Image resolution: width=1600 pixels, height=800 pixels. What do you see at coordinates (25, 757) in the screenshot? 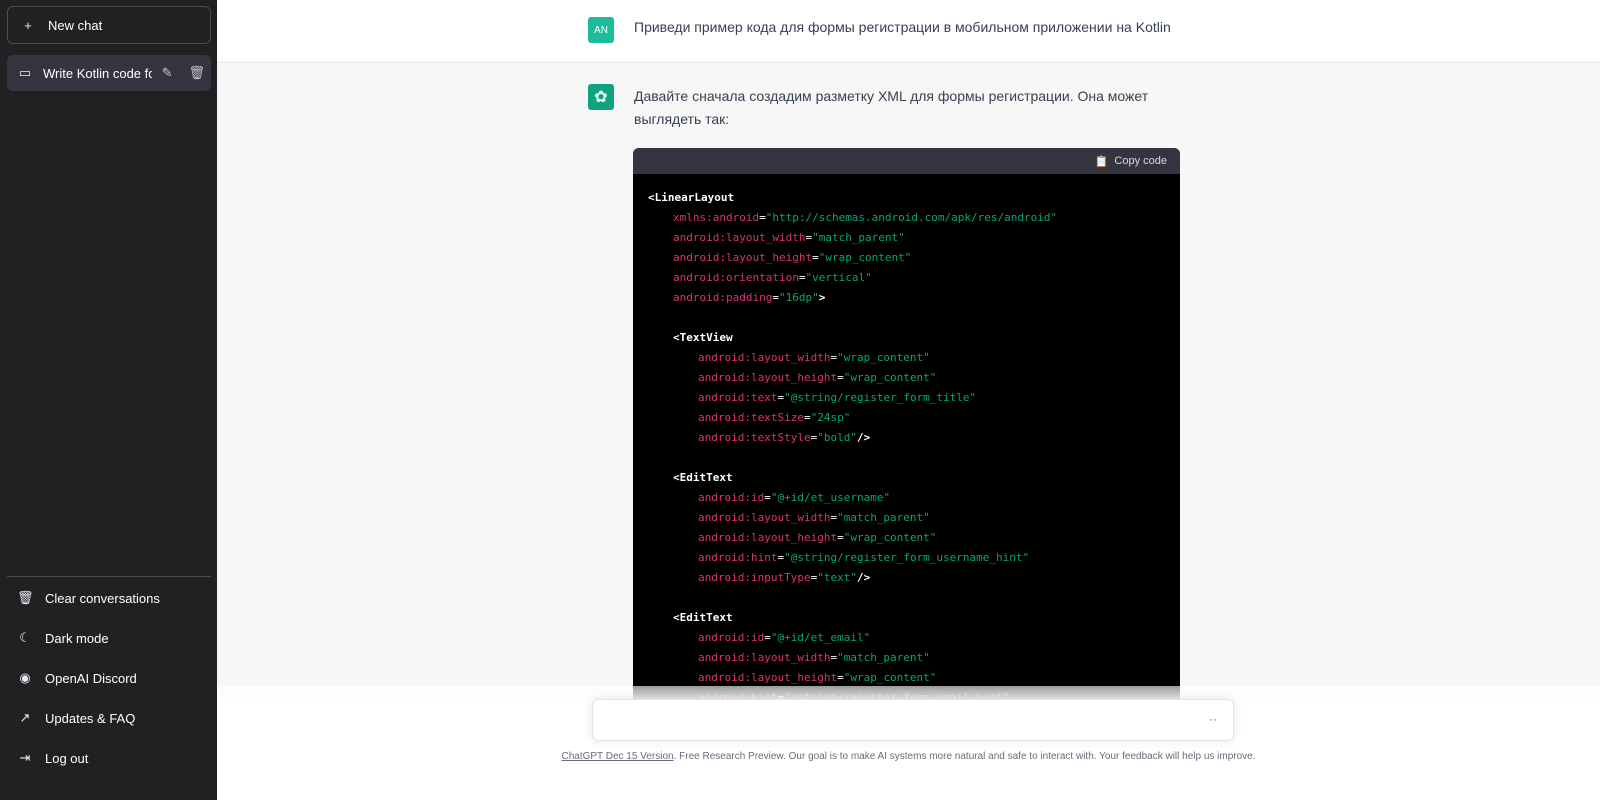
I see `logout-icon: ⇥` at bounding box center [25, 757].